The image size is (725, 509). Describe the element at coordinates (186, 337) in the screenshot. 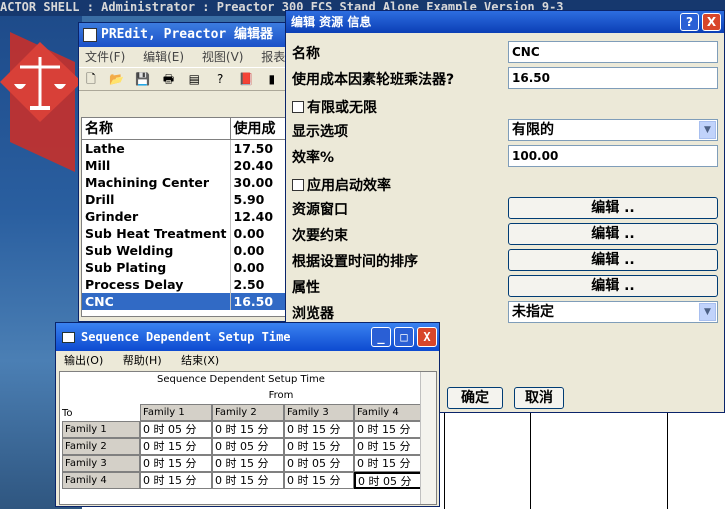

I see `sequence-title: Sequence Dependent Setup Time` at that location.